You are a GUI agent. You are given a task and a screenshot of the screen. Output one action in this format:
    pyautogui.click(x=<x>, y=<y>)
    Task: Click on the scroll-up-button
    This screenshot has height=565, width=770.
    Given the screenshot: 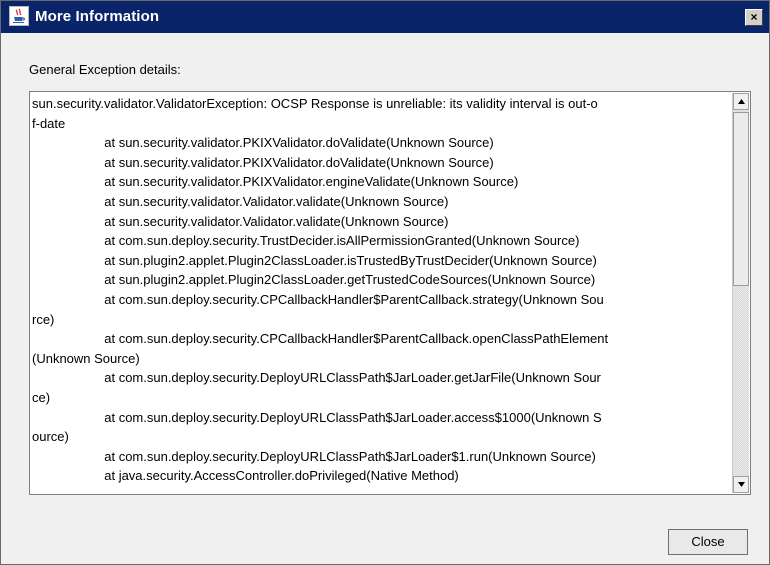 What is the action you would take?
    pyautogui.click(x=741, y=101)
    